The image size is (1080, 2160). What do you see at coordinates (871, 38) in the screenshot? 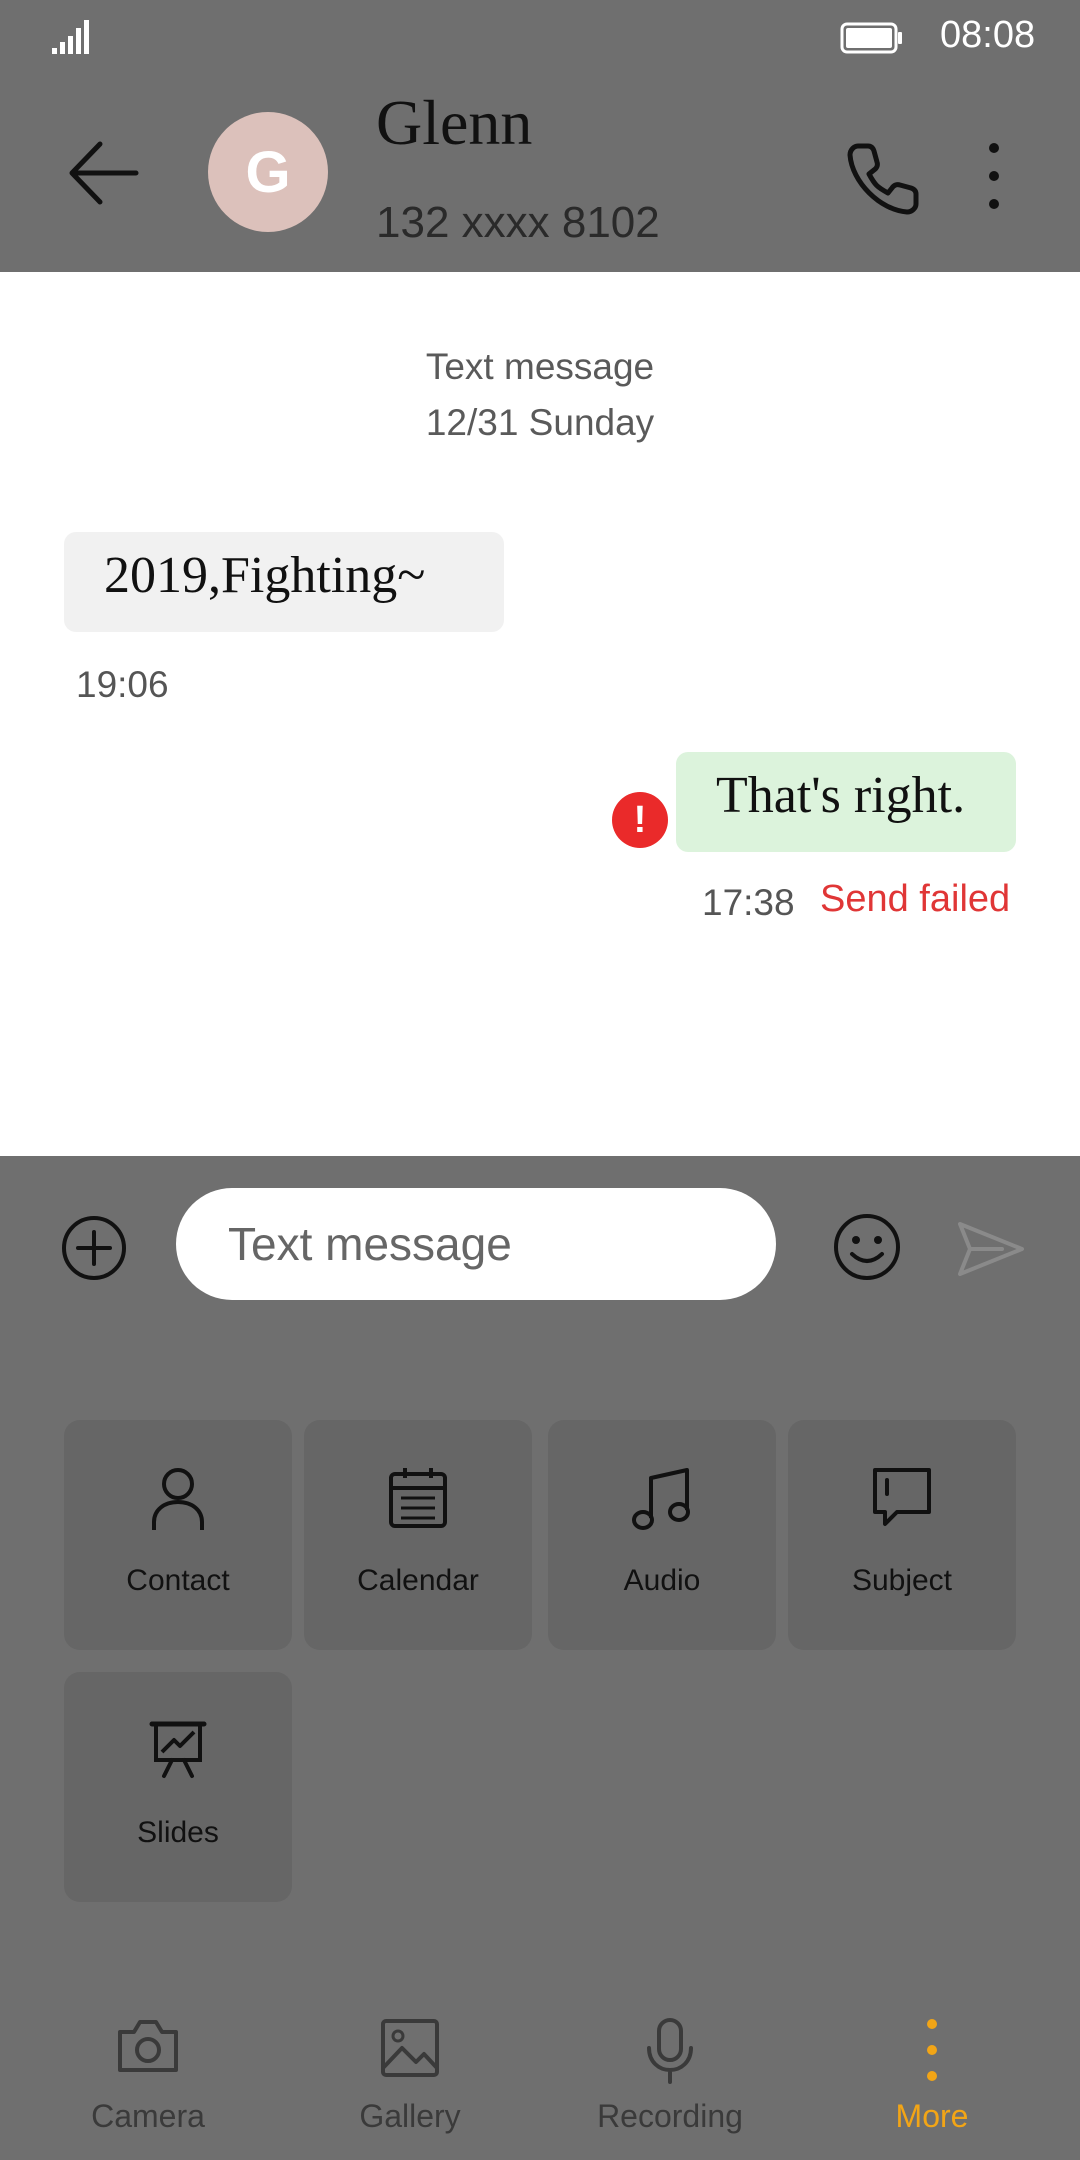
I see `battery-icon` at bounding box center [871, 38].